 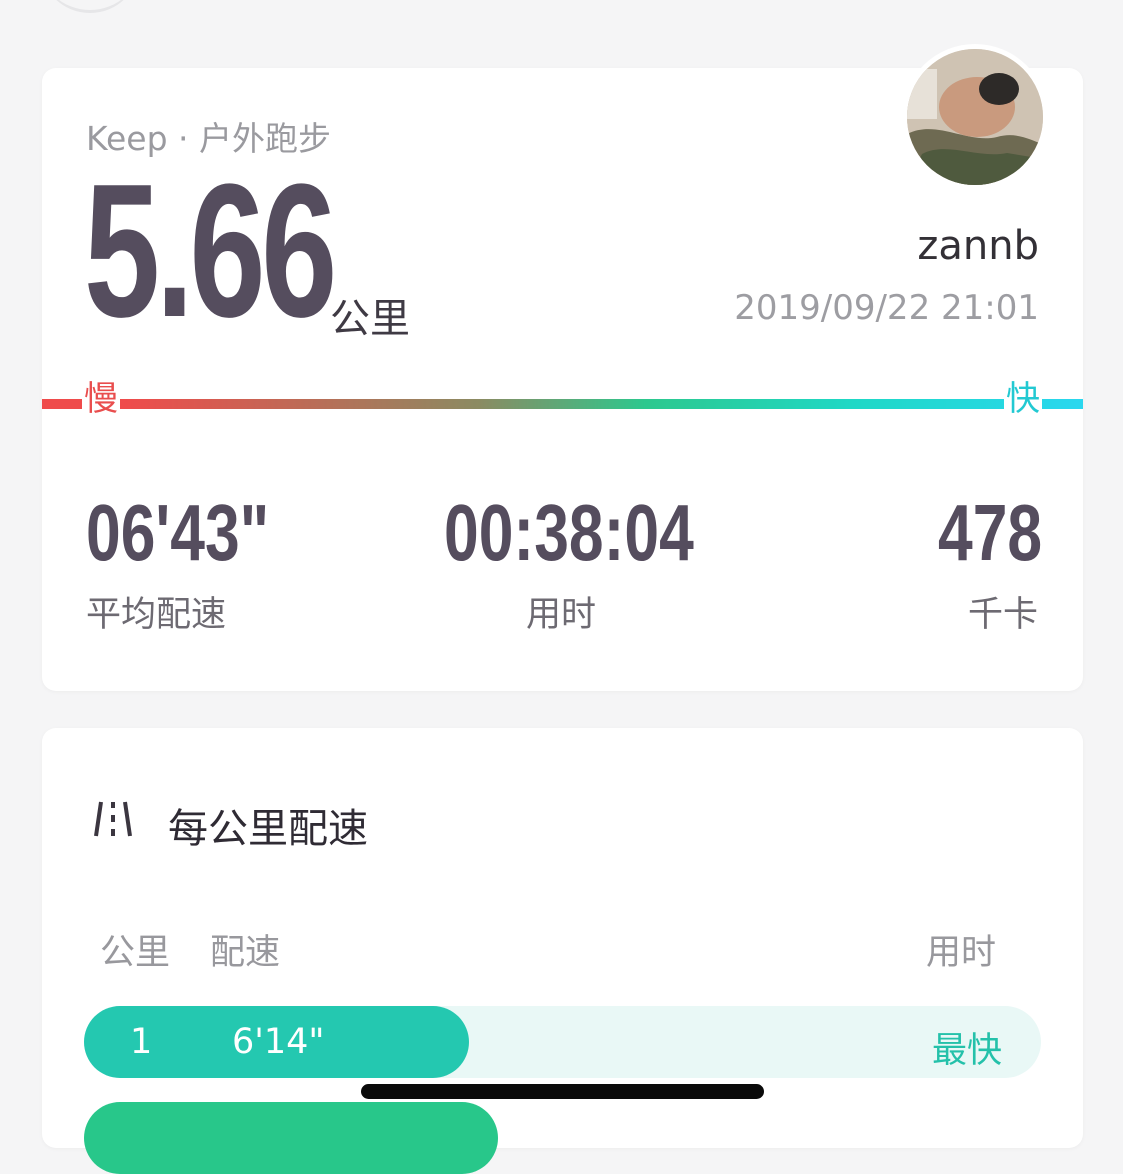 What do you see at coordinates (90, 6) in the screenshot?
I see `top-decoration` at bounding box center [90, 6].